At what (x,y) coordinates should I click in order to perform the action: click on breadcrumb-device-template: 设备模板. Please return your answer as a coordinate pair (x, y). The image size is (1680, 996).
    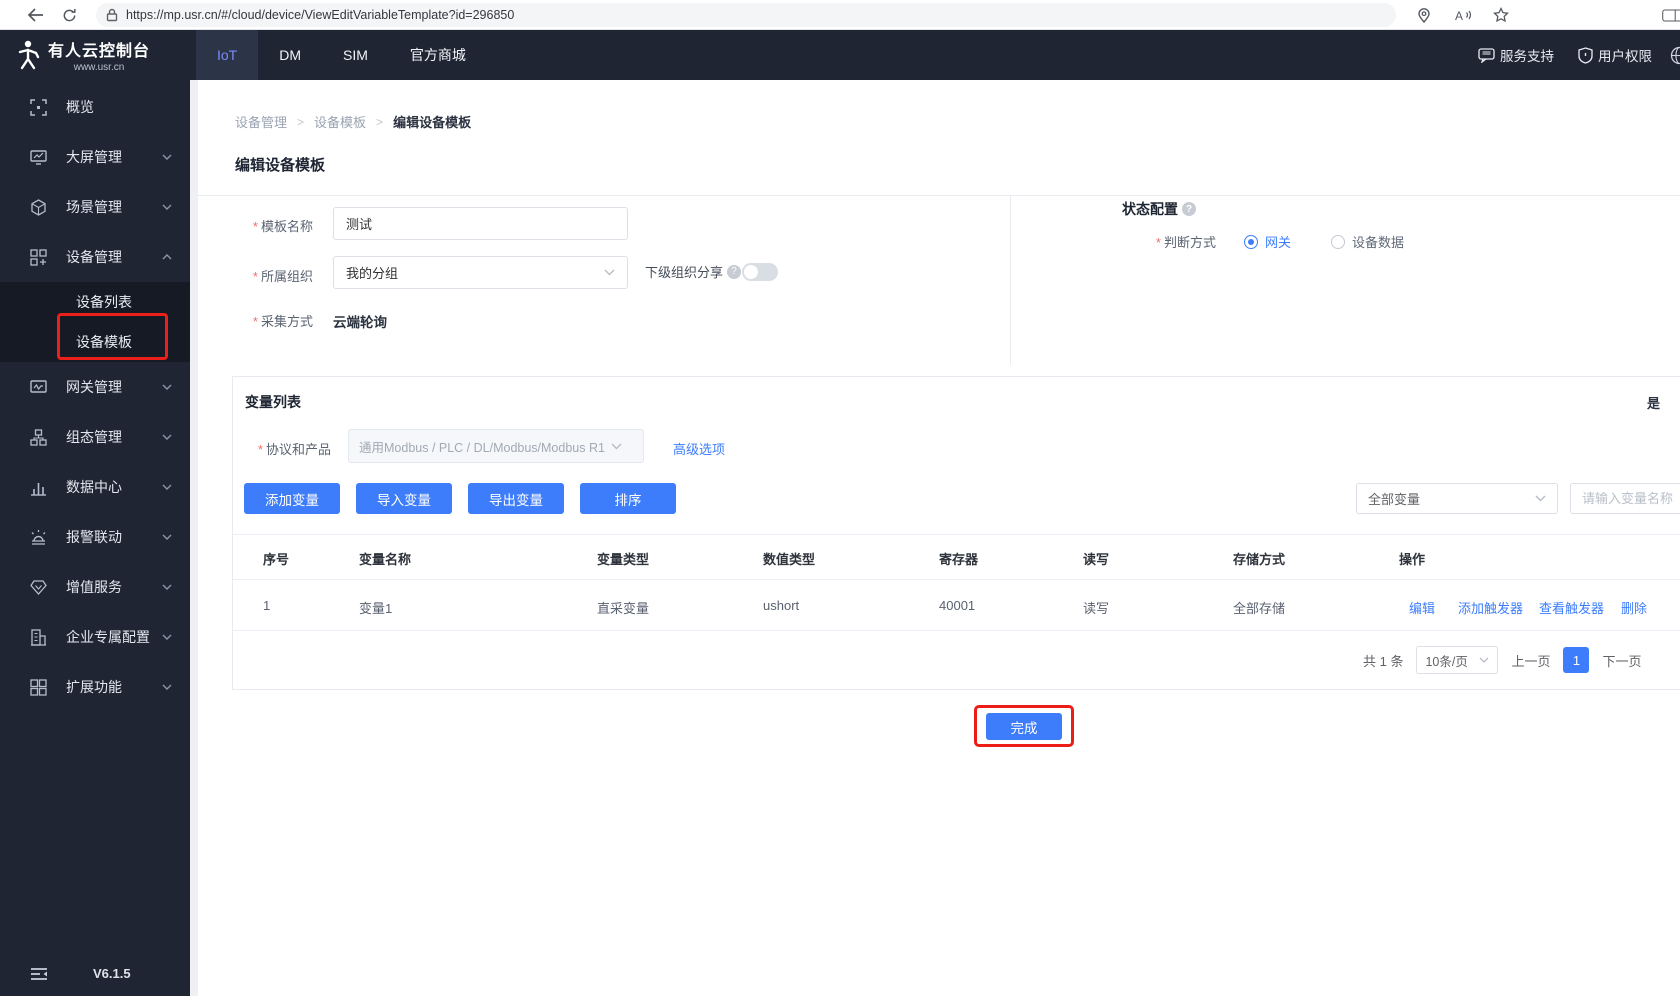
    Looking at the image, I should click on (340, 121).